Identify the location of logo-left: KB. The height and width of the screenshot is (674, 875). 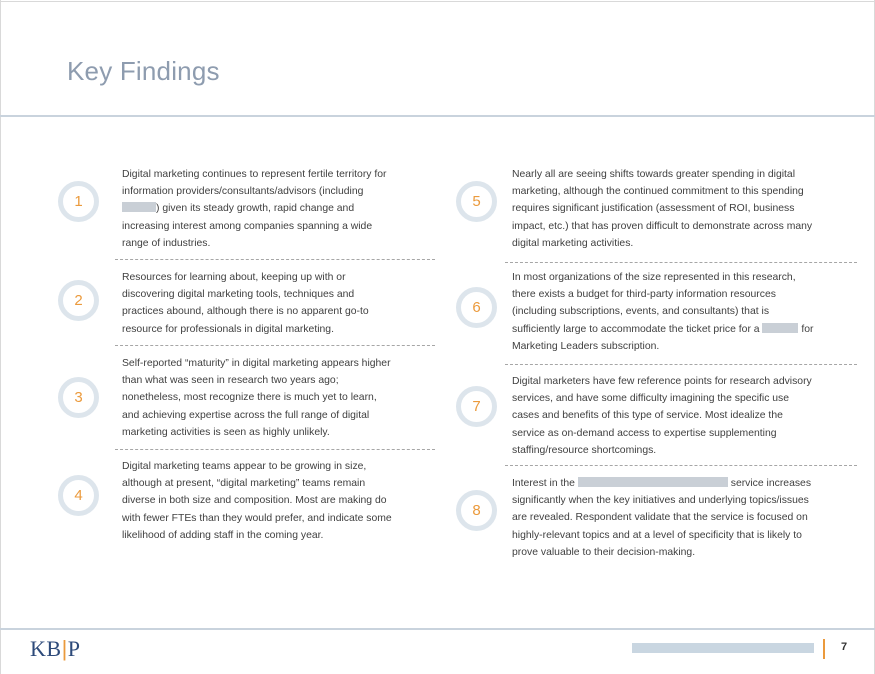
(46, 648).